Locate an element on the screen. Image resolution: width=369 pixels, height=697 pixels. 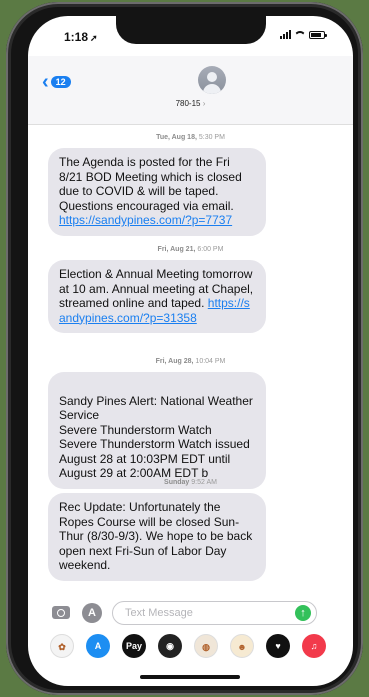
back-button: ‹ 12 is located at coordinates (56, 82).